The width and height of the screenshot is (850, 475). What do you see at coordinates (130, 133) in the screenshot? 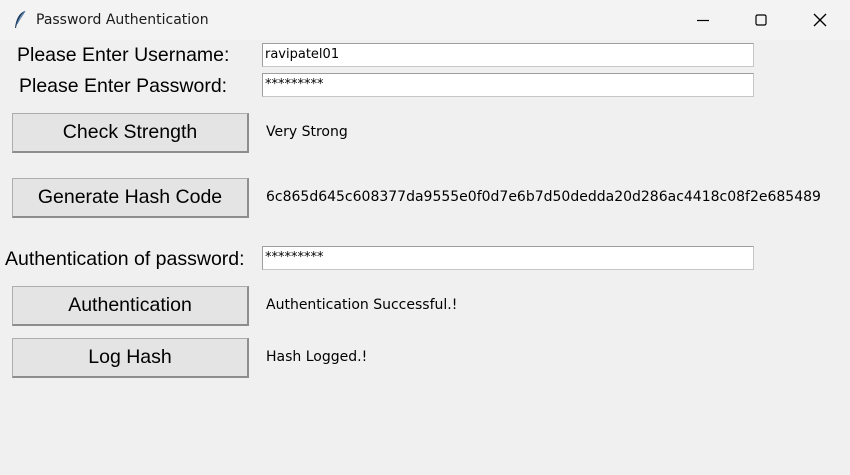
I see `check-strength-button: Check Strength` at bounding box center [130, 133].